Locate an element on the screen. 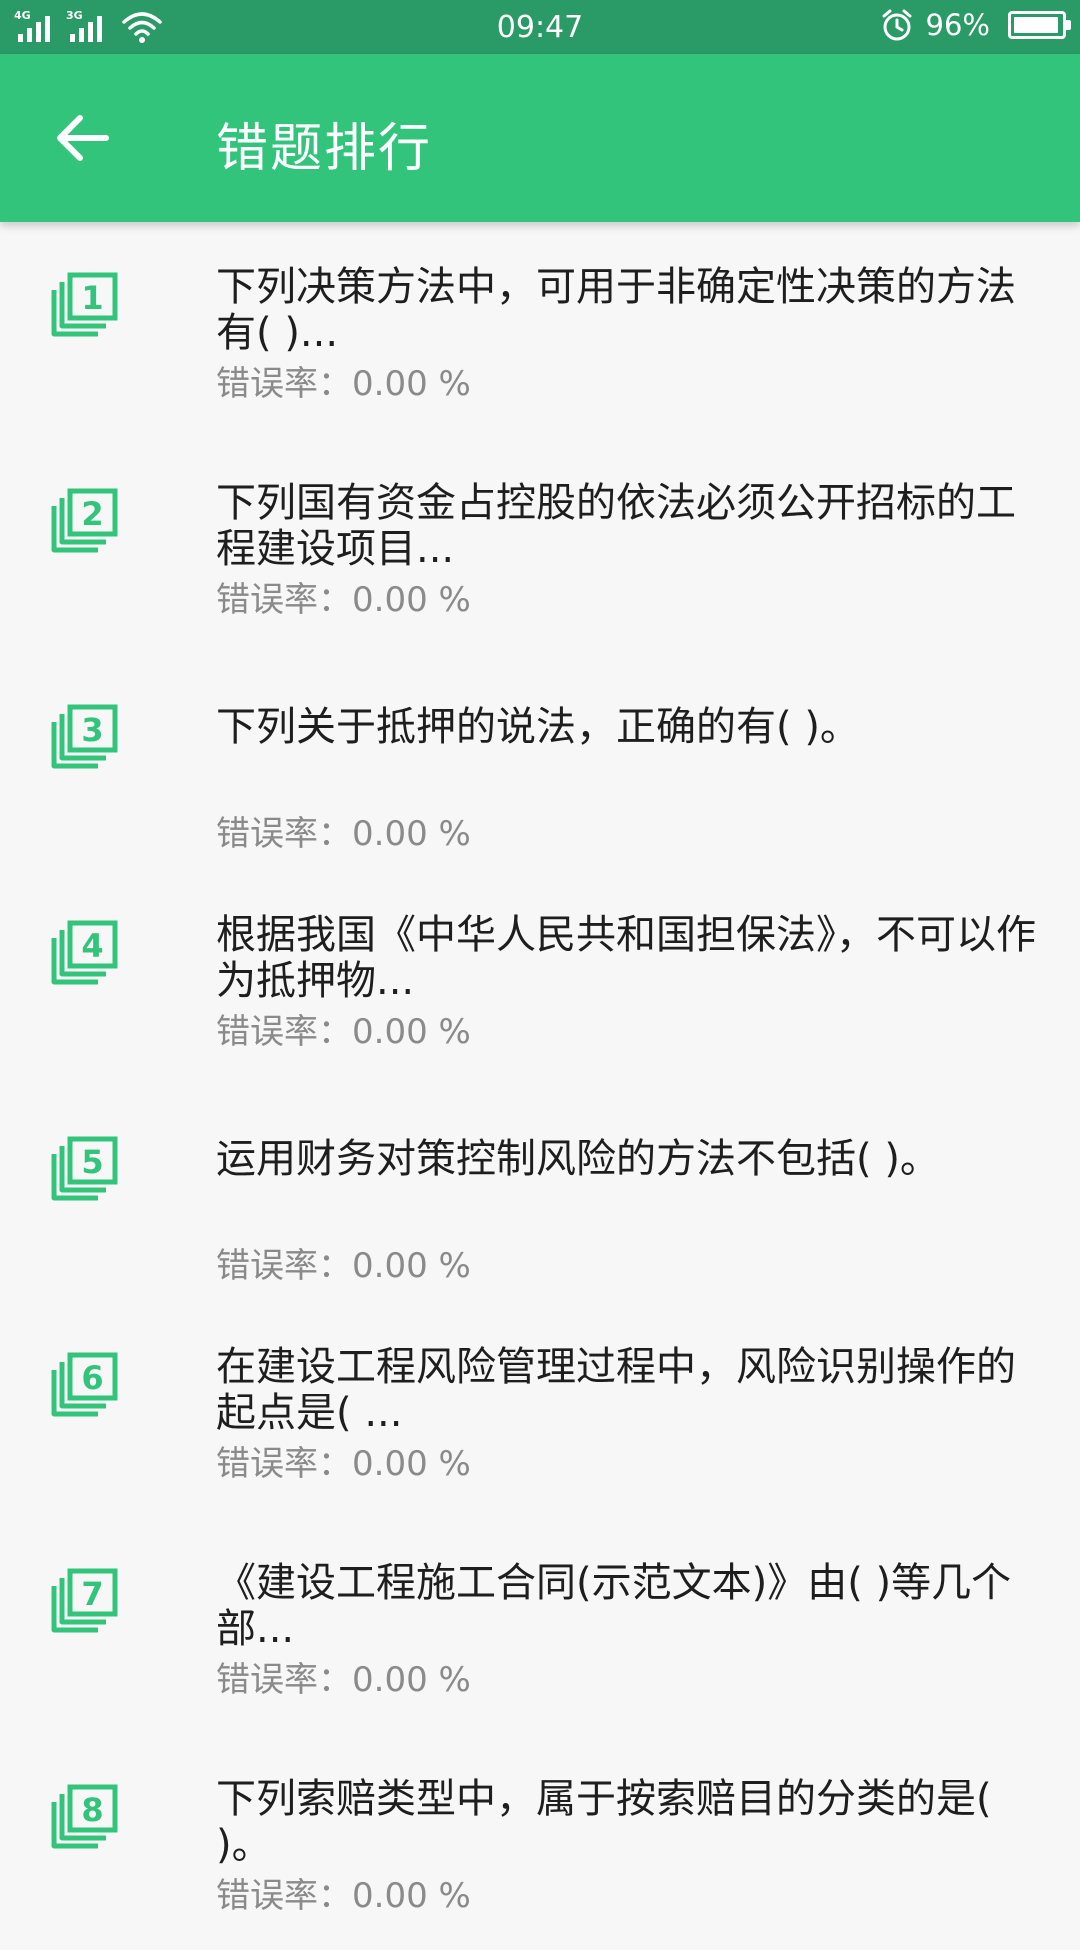  rank-number-icon: 3 is located at coordinates (84, 736).